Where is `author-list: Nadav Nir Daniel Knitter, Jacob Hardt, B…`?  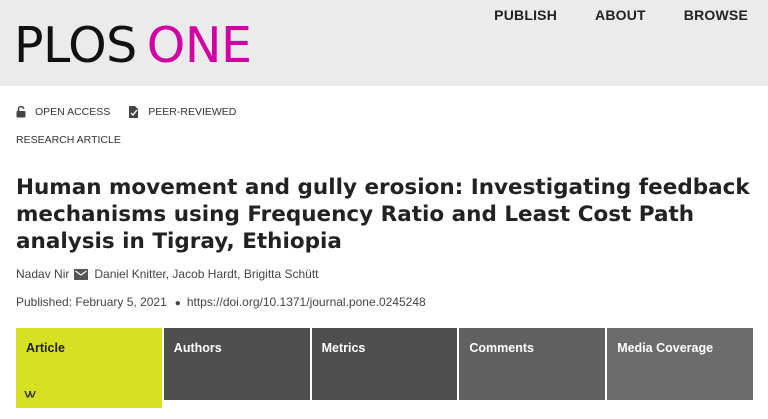
author-list: Nadav Nir Daniel Knitter, Jacob Hardt, B… is located at coordinates (167, 274).